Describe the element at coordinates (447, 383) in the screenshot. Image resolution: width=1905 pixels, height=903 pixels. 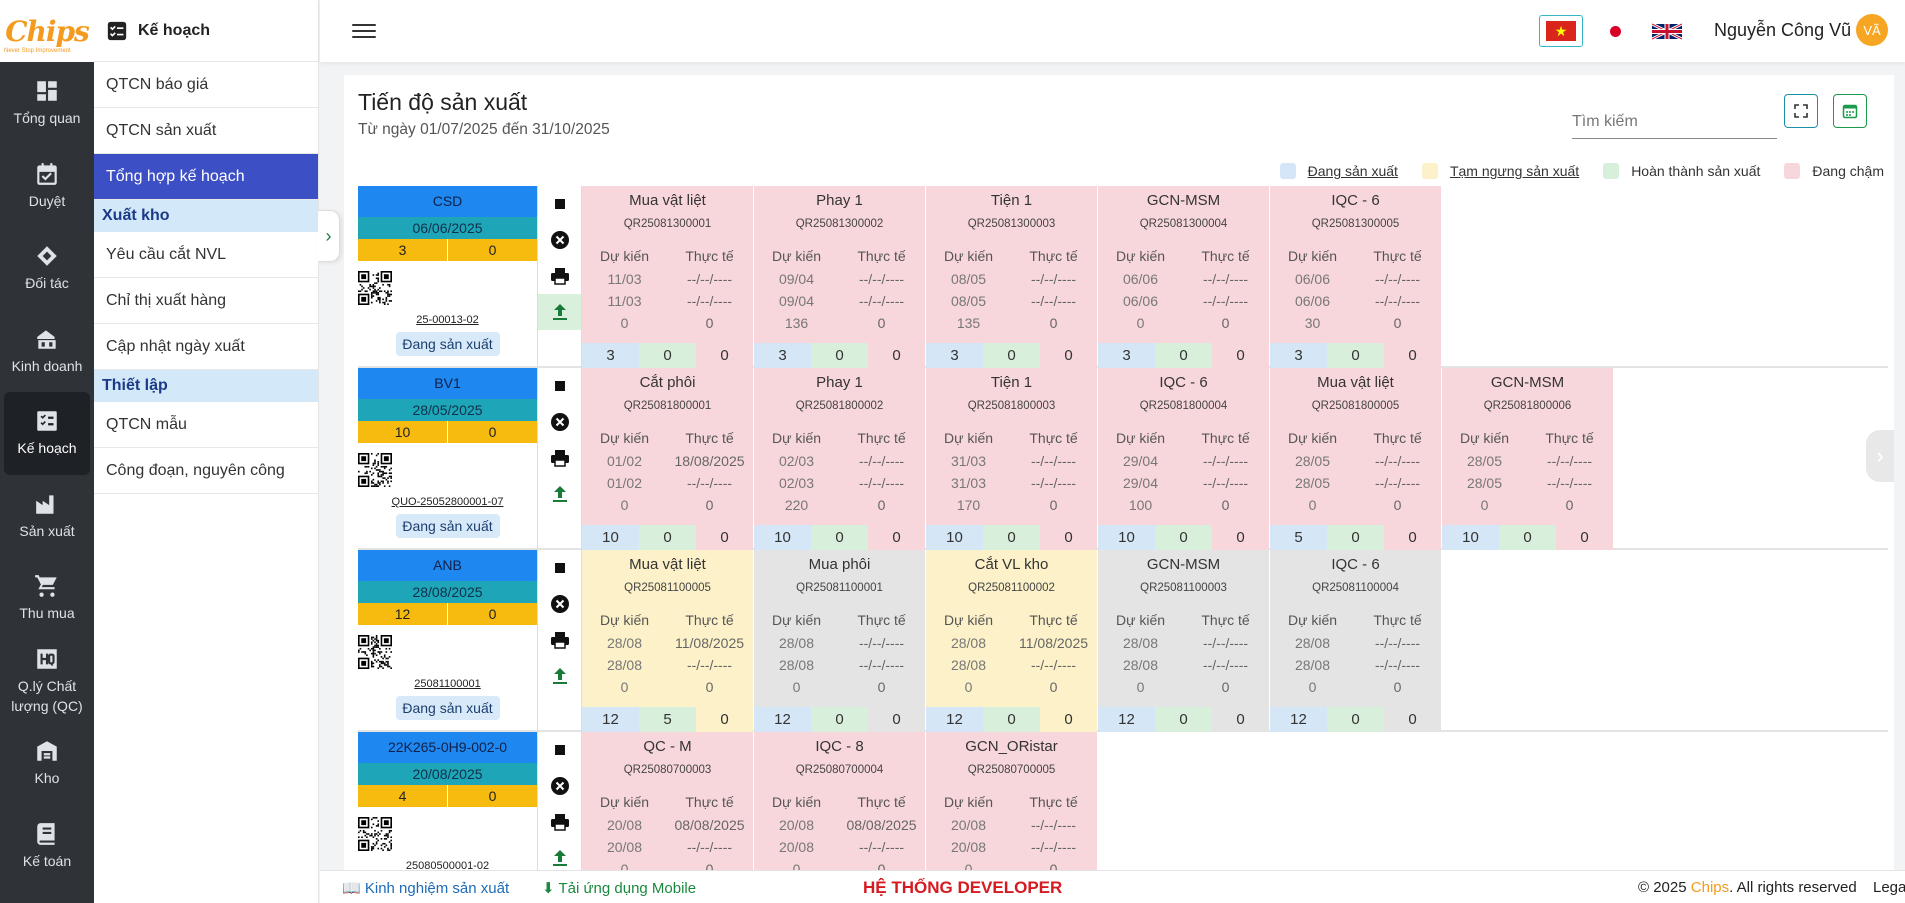
I see `order-code: BV1` at that location.